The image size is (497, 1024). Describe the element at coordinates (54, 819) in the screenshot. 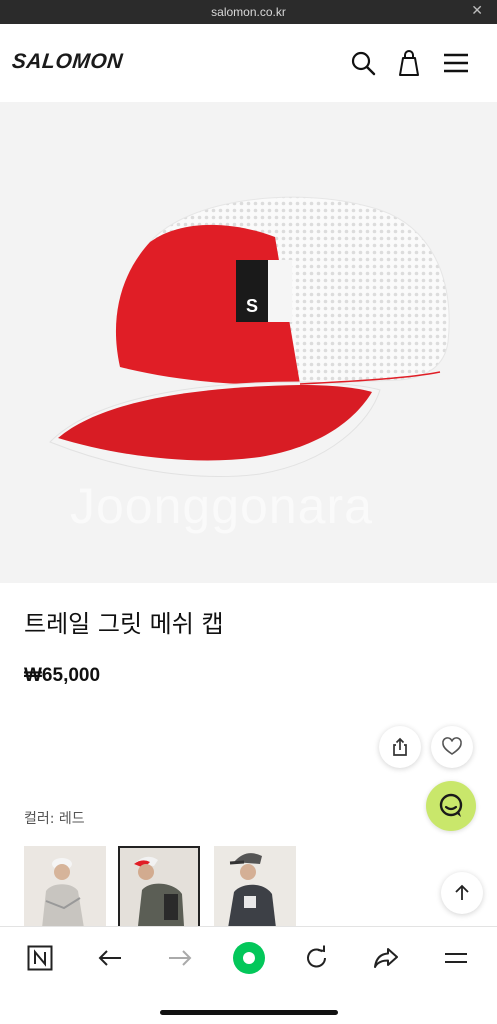

I see `color-label: 컬러: 레드` at that location.